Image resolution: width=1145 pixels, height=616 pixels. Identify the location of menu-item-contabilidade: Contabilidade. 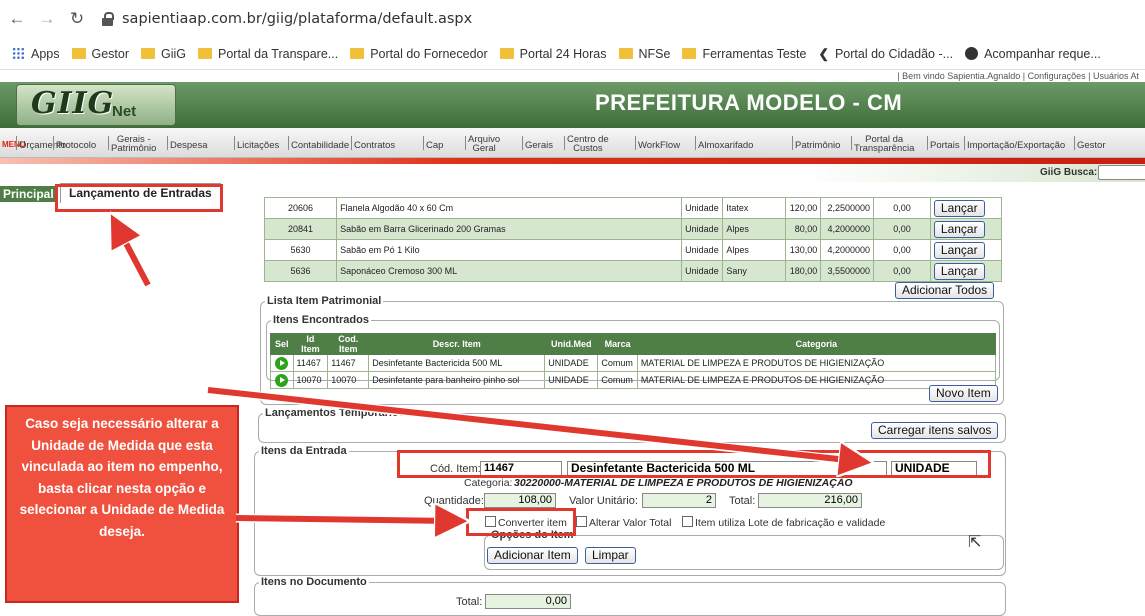
(320, 145).